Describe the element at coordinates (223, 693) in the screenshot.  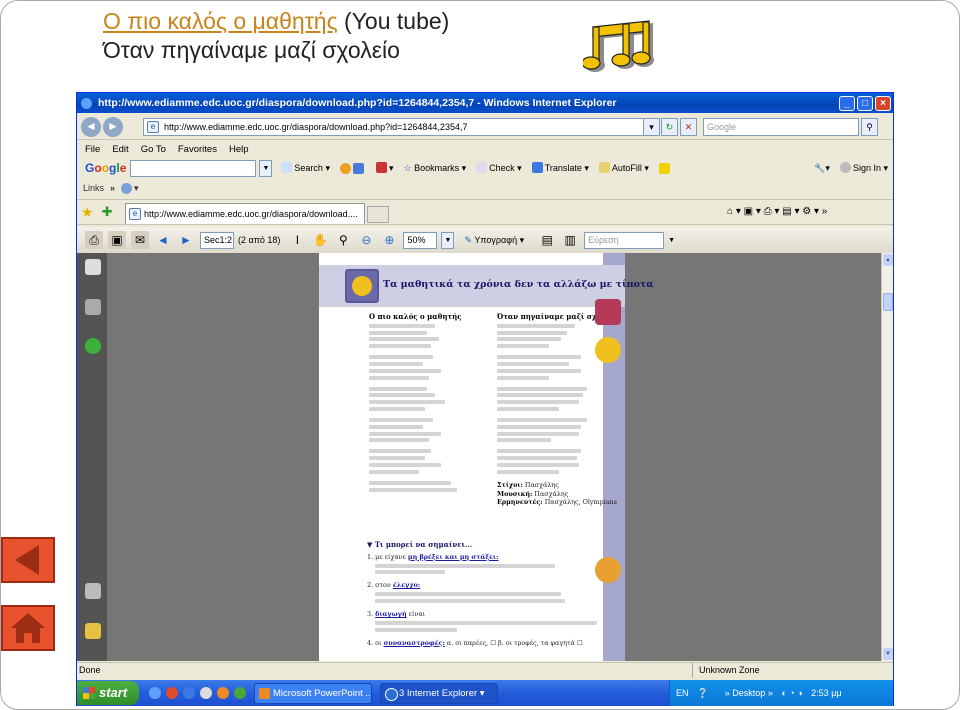
I see `quicklaunch-office-icon` at that location.